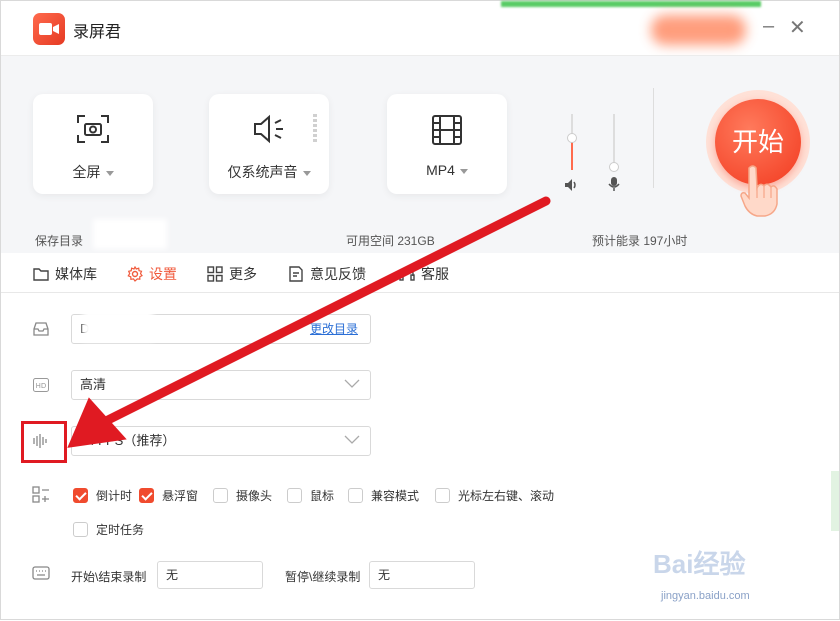 The width and height of the screenshot is (840, 621). What do you see at coordinates (323, 577) in the screenshot?
I see `hotkey-pause-label: 暂停\继续录制` at bounding box center [323, 577].